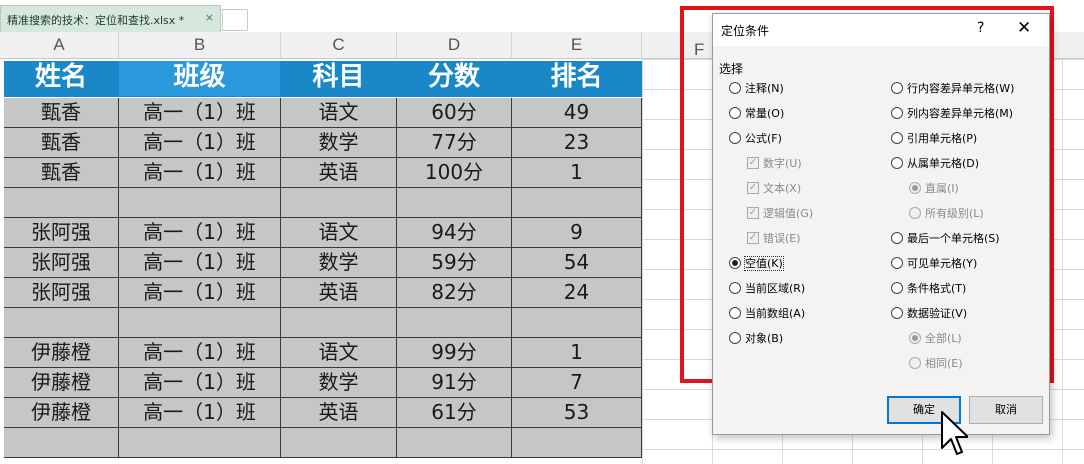 This screenshot has height=464, width=1084. What do you see at coordinates (1024, 28) in the screenshot?
I see `close-icon: ✕` at bounding box center [1024, 28].